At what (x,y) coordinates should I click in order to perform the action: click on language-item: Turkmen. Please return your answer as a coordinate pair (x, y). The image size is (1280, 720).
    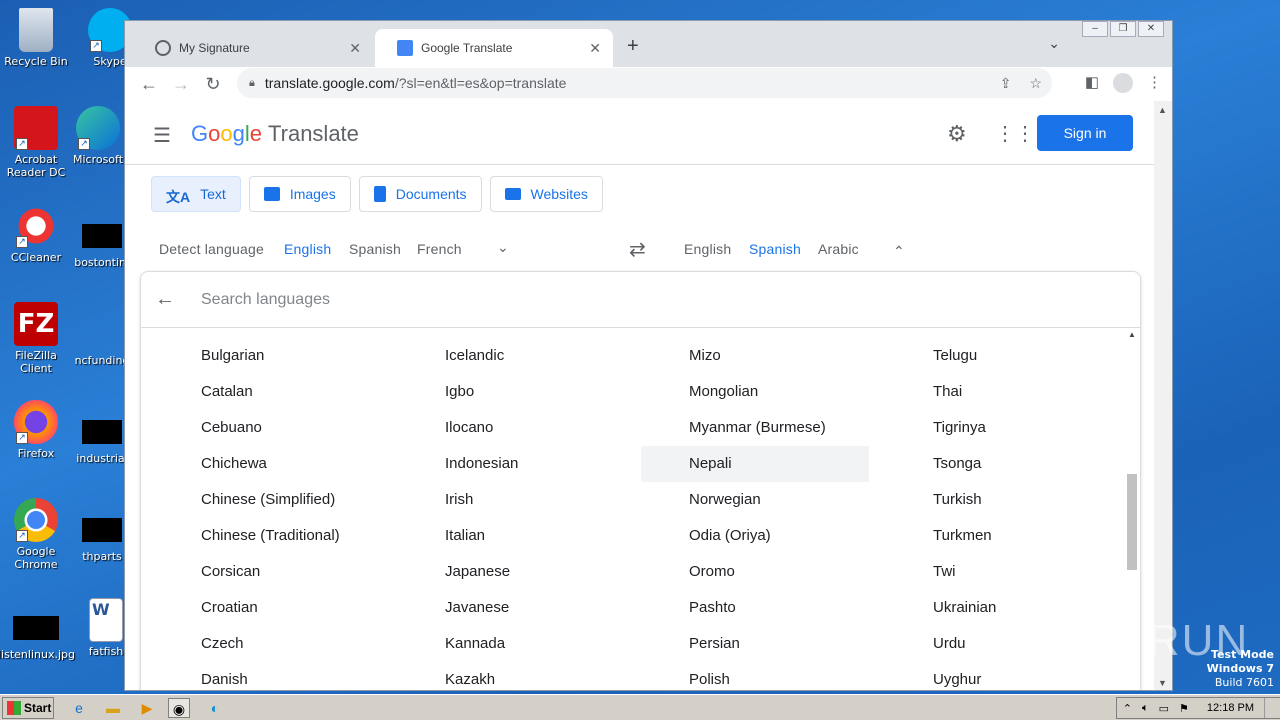
    Looking at the image, I should click on (999, 536).